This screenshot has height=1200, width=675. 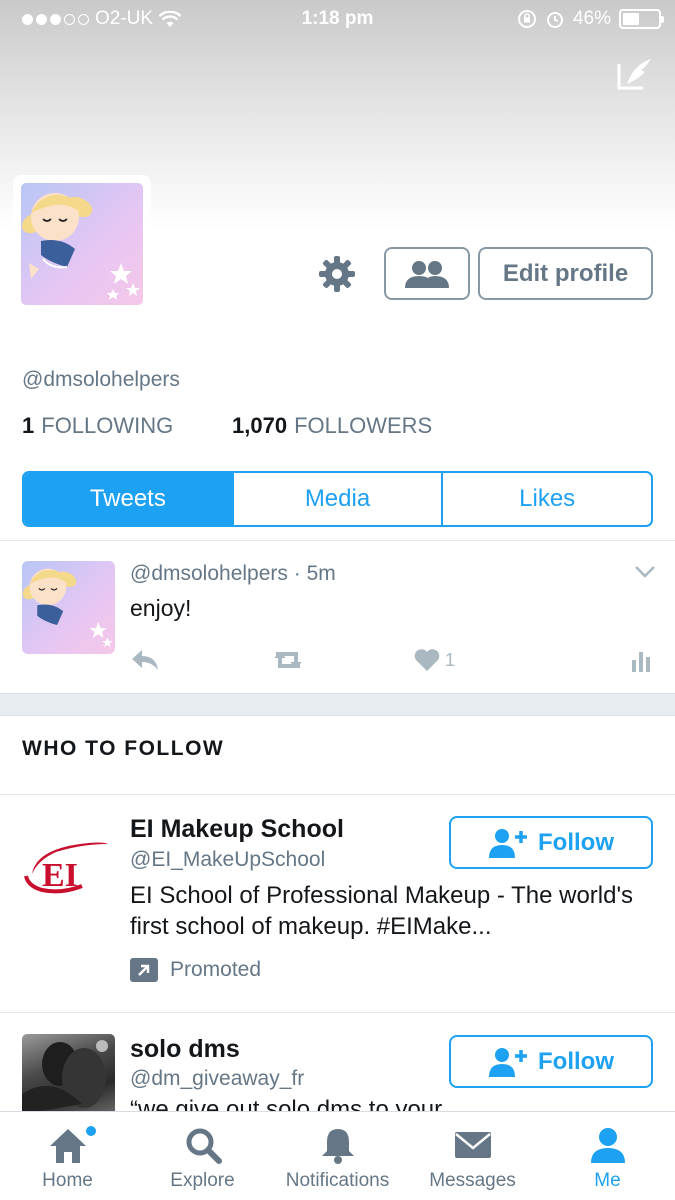 I want to click on notification-dot, so click(x=91, y=1131).